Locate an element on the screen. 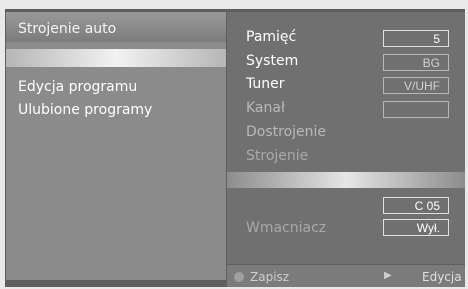  red-button-icon is located at coordinates (239, 277).